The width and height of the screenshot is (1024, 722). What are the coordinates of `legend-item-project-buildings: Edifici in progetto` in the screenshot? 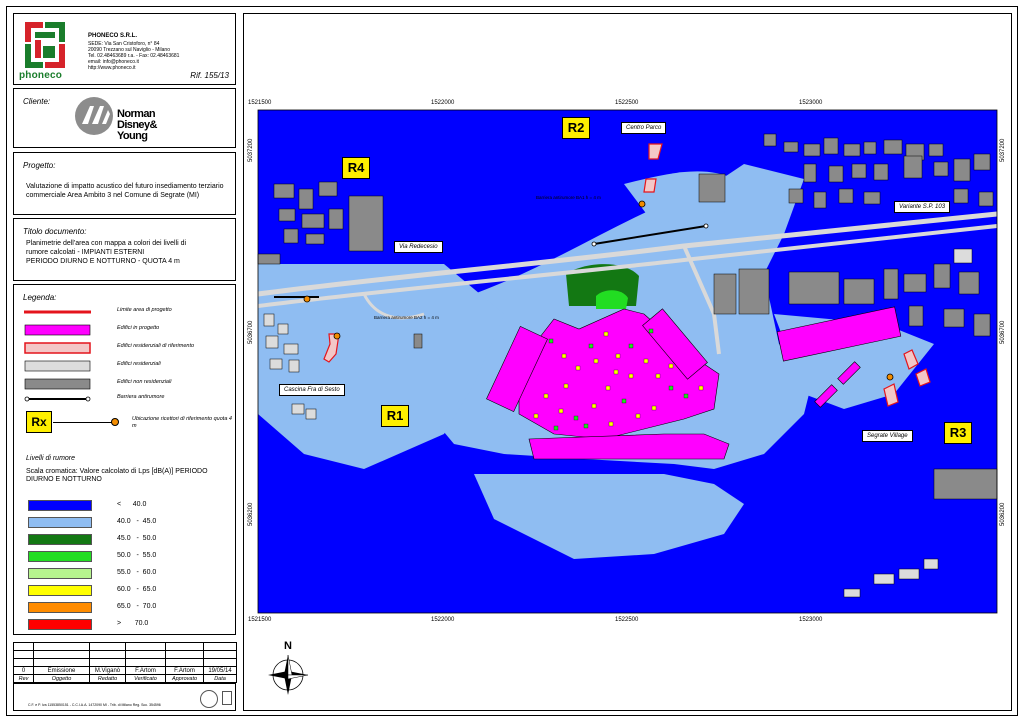 It's located at (125, 330).